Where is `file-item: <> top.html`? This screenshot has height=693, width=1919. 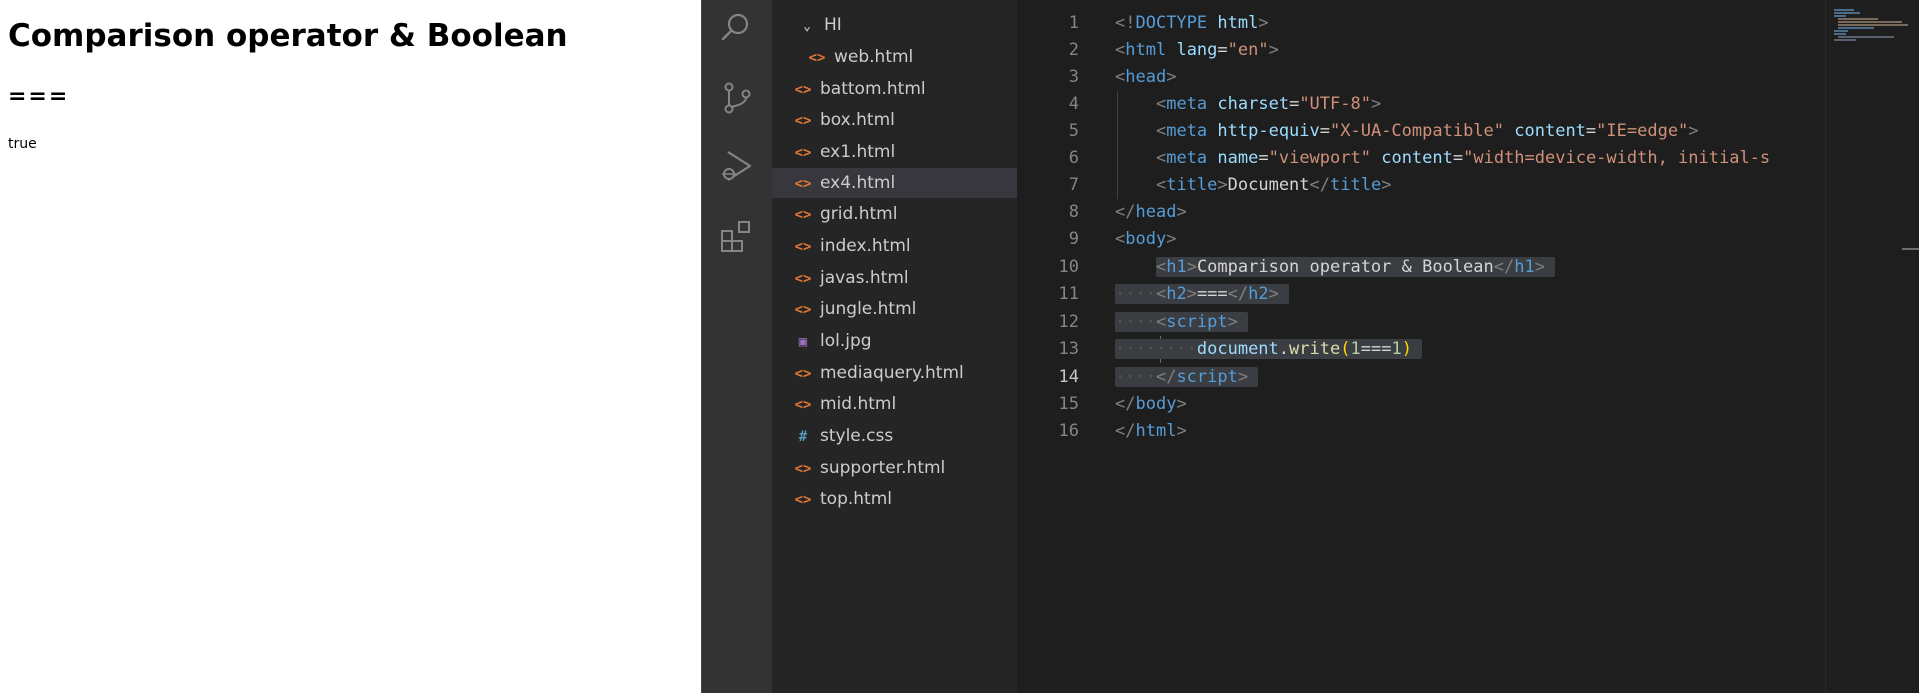 file-item: <> top.html is located at coordinates (894, 499).